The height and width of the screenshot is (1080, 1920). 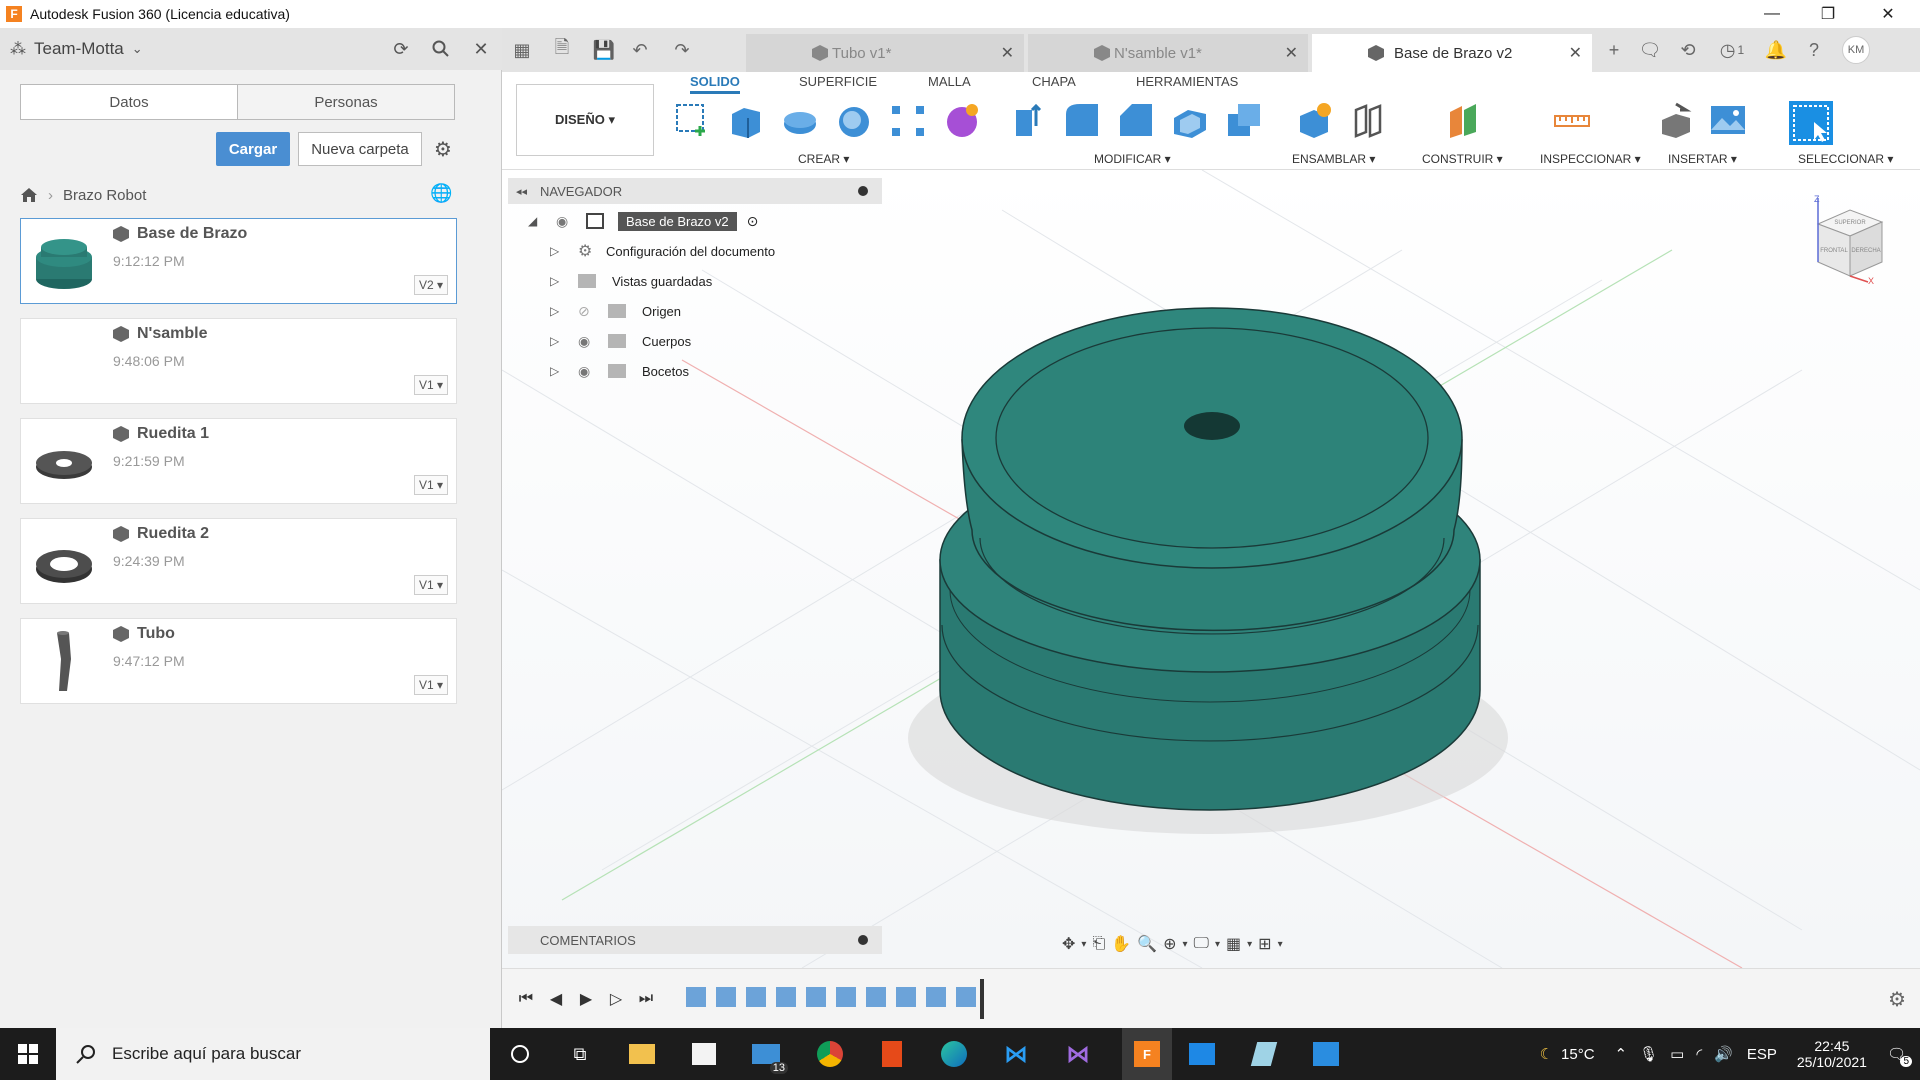 I want to click on active-radio-icon: ⊙, so click(x=753, y=221).